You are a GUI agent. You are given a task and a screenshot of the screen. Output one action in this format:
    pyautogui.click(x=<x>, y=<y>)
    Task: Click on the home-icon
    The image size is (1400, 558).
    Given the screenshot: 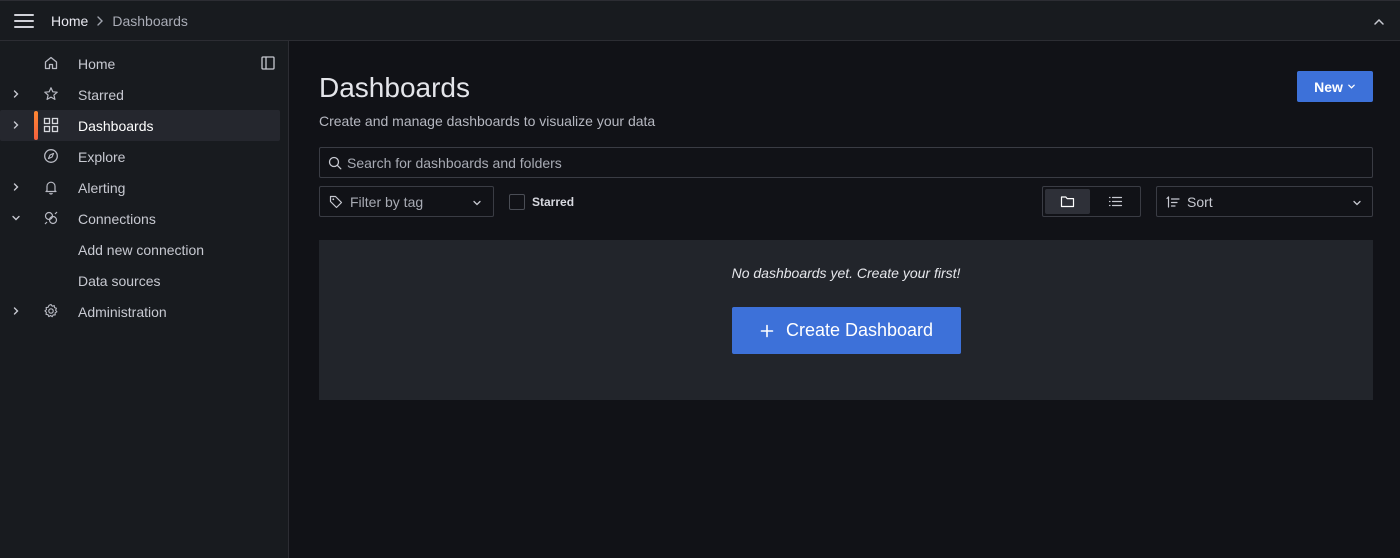 What is the action you would take?
    pyautogui.click(x=51, y=63)
    